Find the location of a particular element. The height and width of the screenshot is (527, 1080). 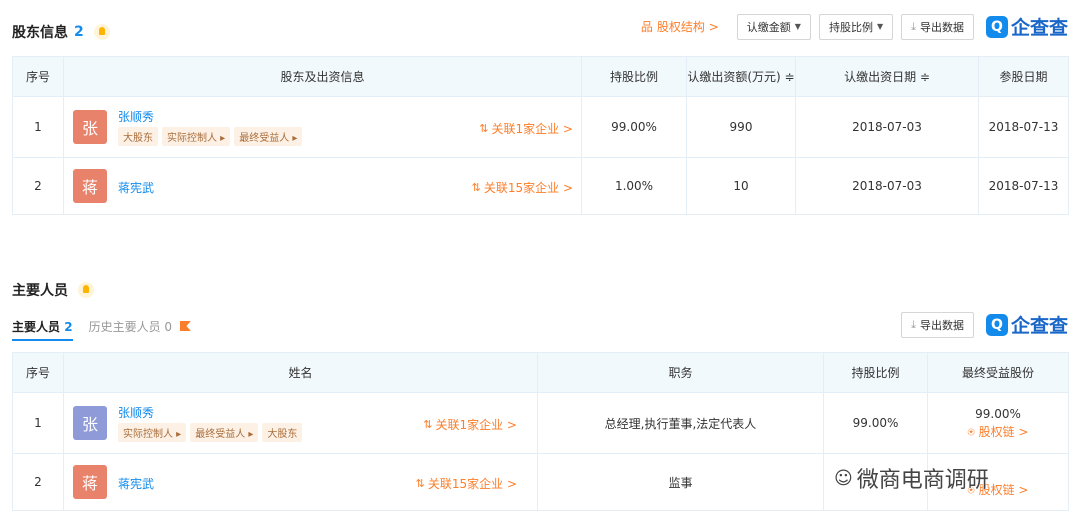

col-header-sub-date: 认缴出资日期 ≑ is located at coordinates (887, 76).